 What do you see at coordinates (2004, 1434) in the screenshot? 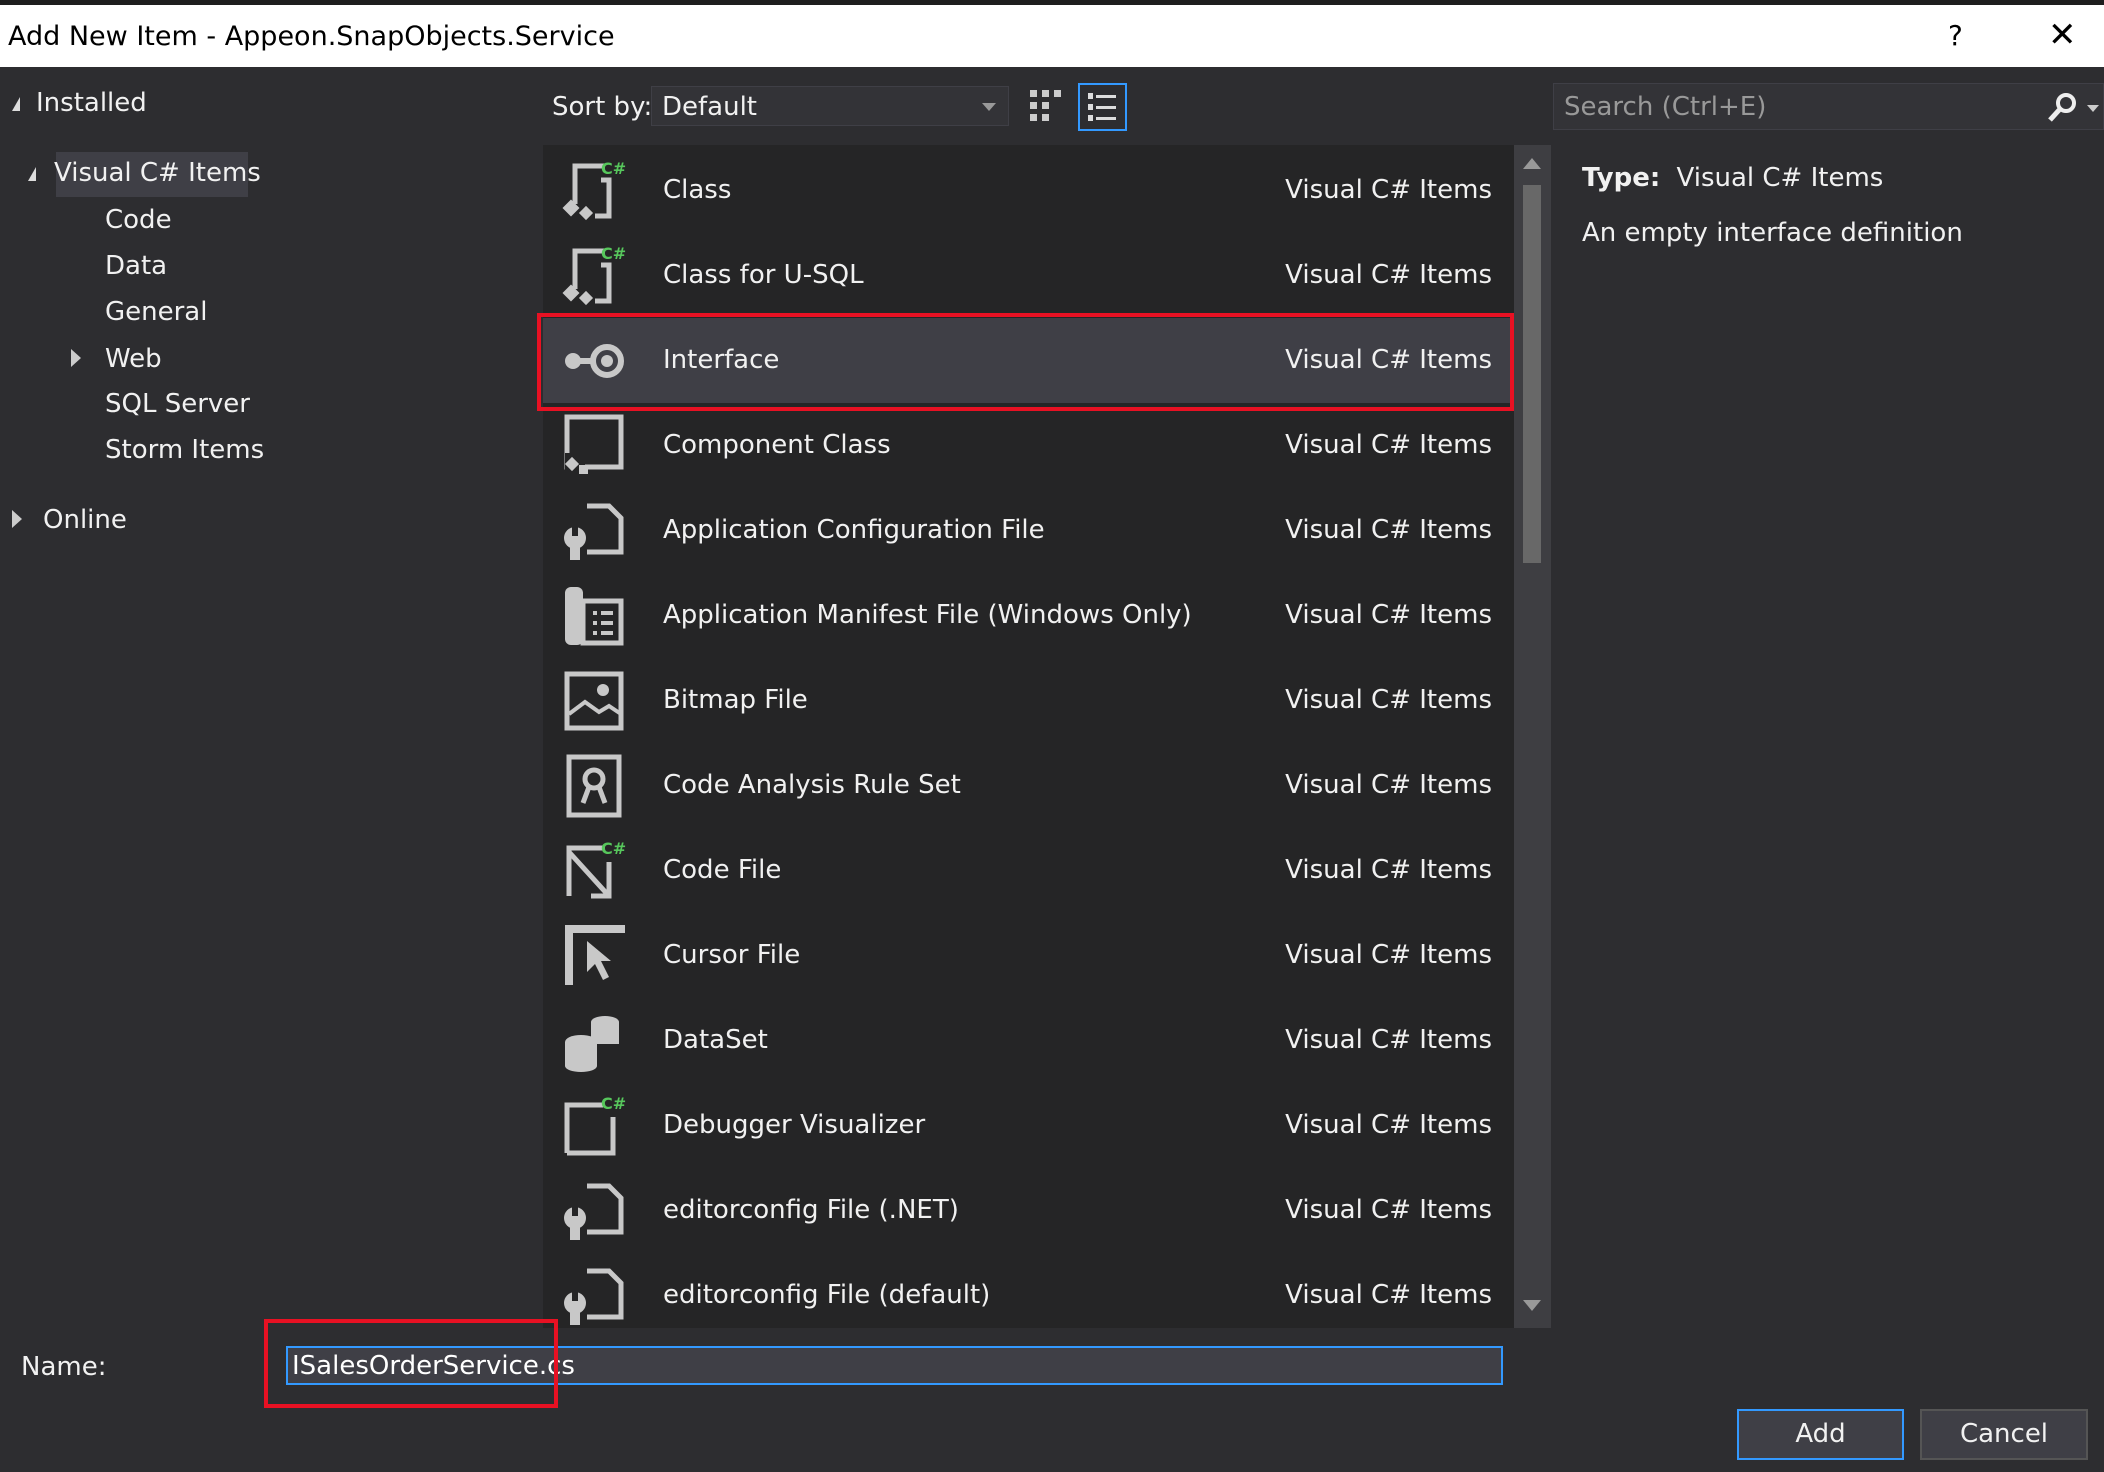
I see `cancel-button: Cancel` at bounding box center [2004, 1434].